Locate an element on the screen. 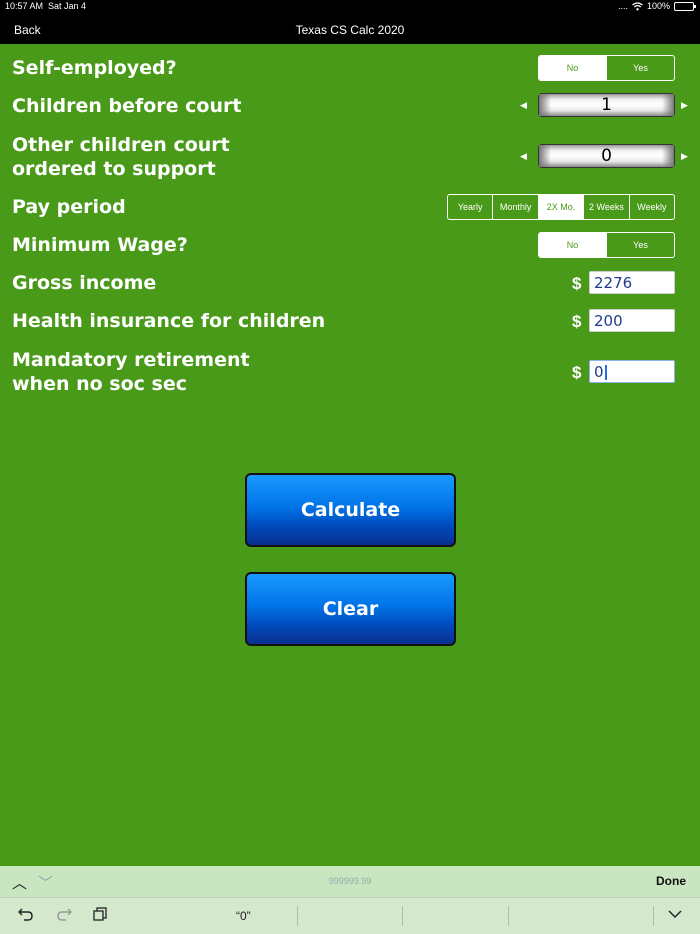 This screenshot has height=934, width=700. status-bar: 10:57 AM Sat Jan 4 .... 100% is located at coordinates (350, 7).